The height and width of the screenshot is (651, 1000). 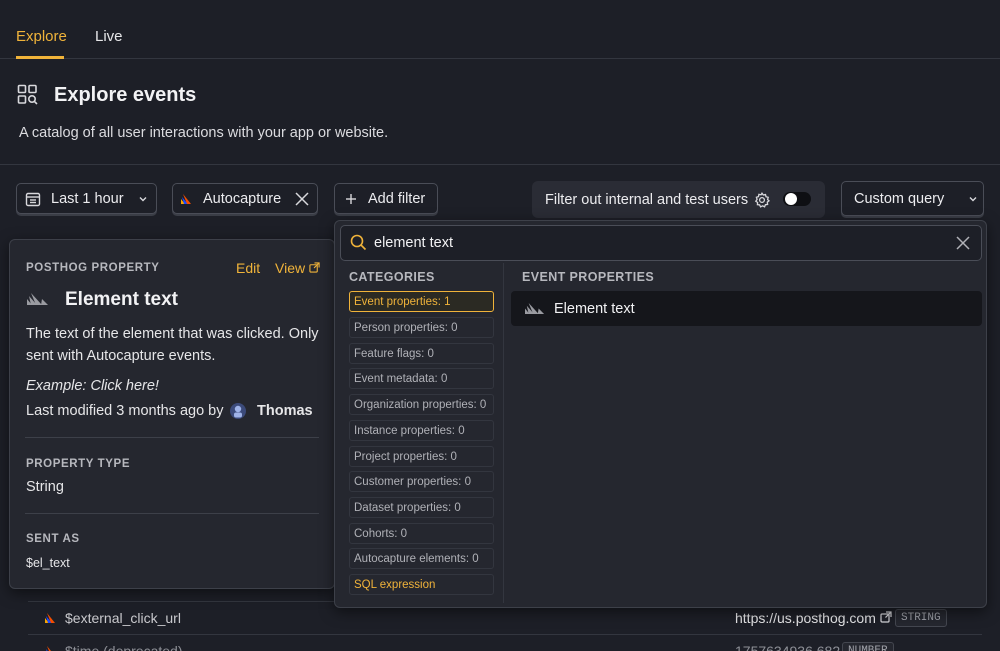 What do you see at coordinates (392, 277) in the screenshot?
I see `categories-header: CATEGORIES` at bounding box center [392, 277].